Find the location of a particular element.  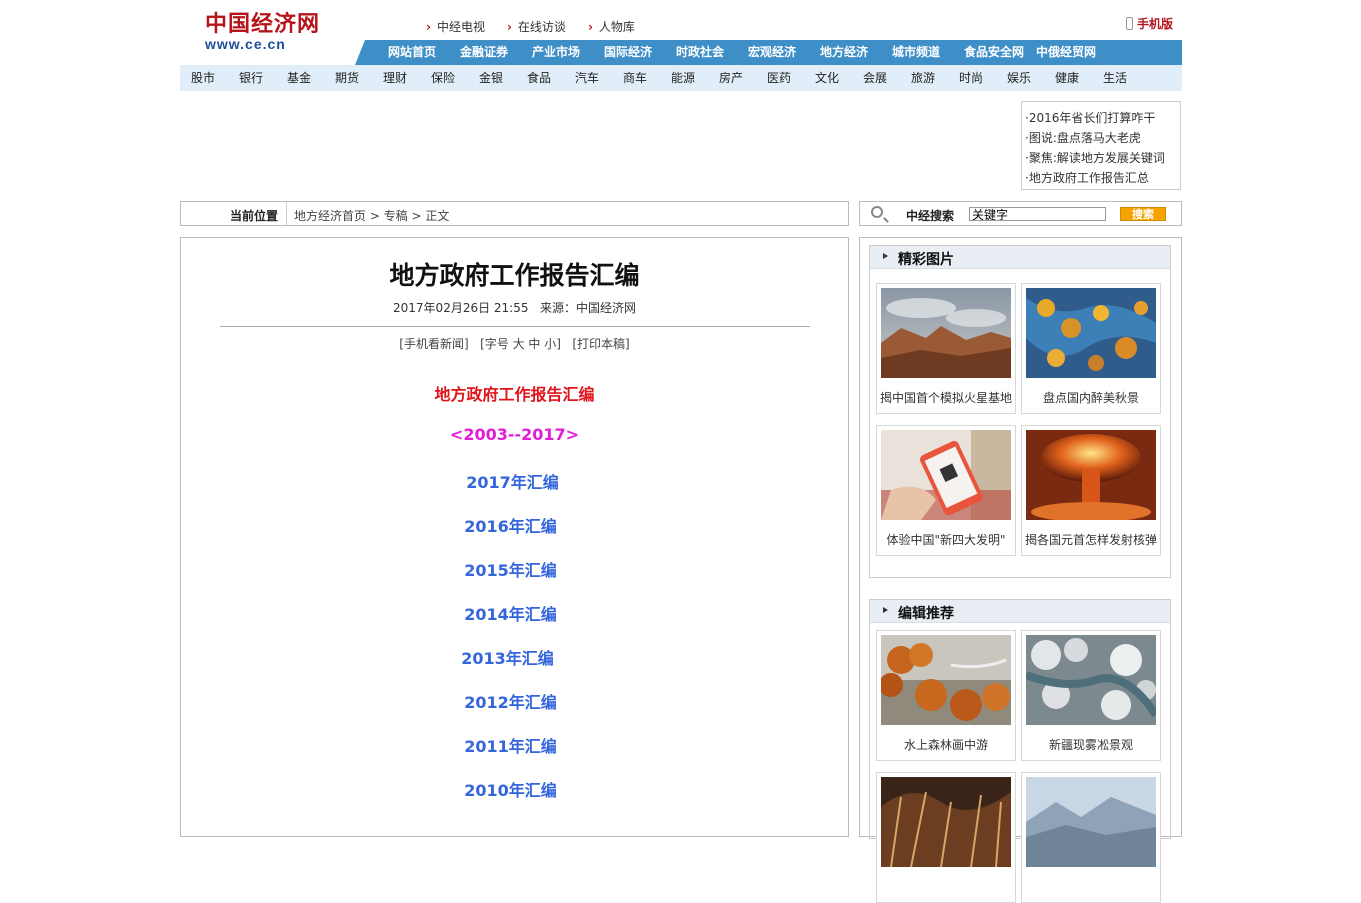

mountain-photo is located at coordinates (1091, 822).